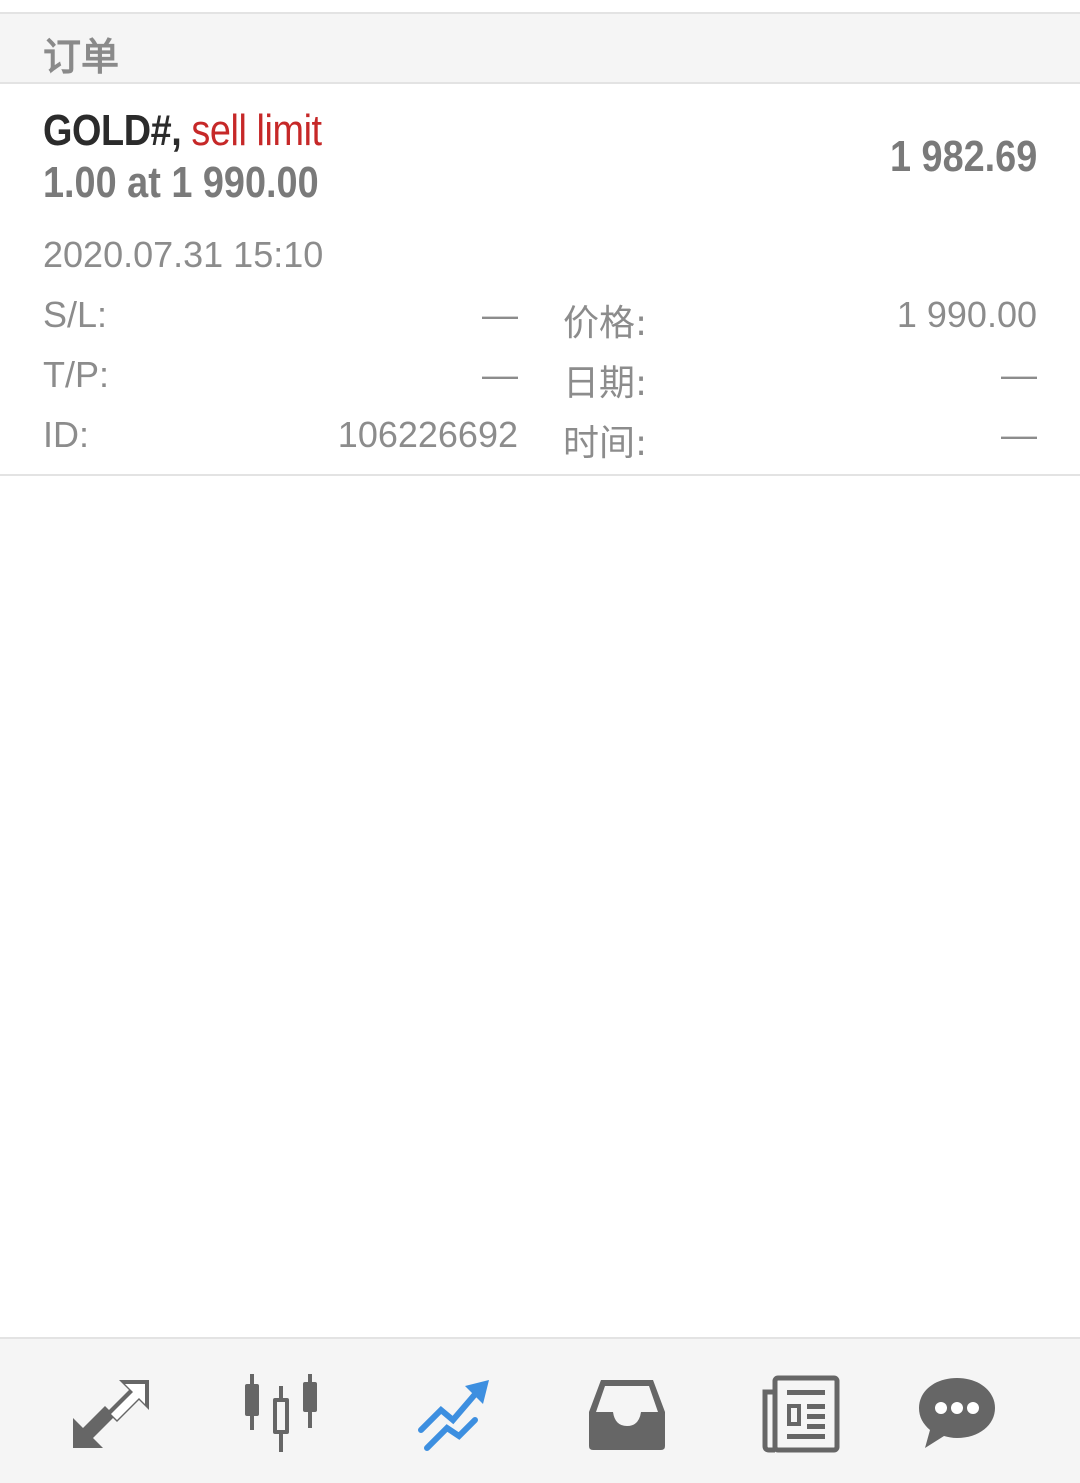 The width and height of the screenshot is (1080, 1483). I want to click on nav-news, so click(801, 1414).